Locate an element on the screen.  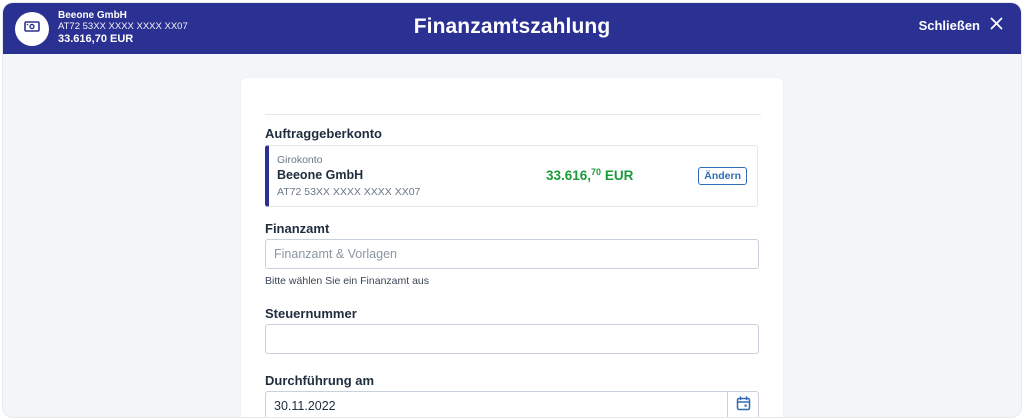
close-button: Schließen is located at coordinates (961, 25).